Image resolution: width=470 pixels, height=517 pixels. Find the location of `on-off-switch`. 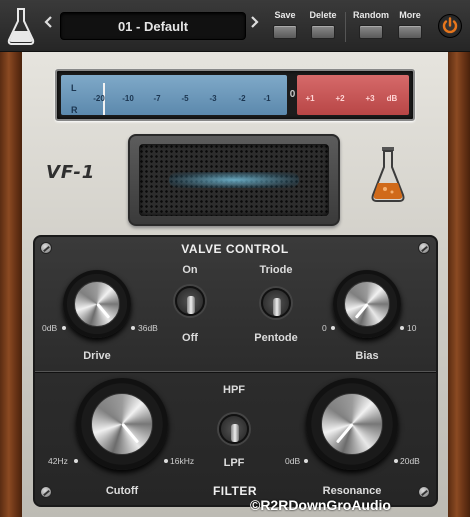

on-off-switch is located at coordinates (190, 301).